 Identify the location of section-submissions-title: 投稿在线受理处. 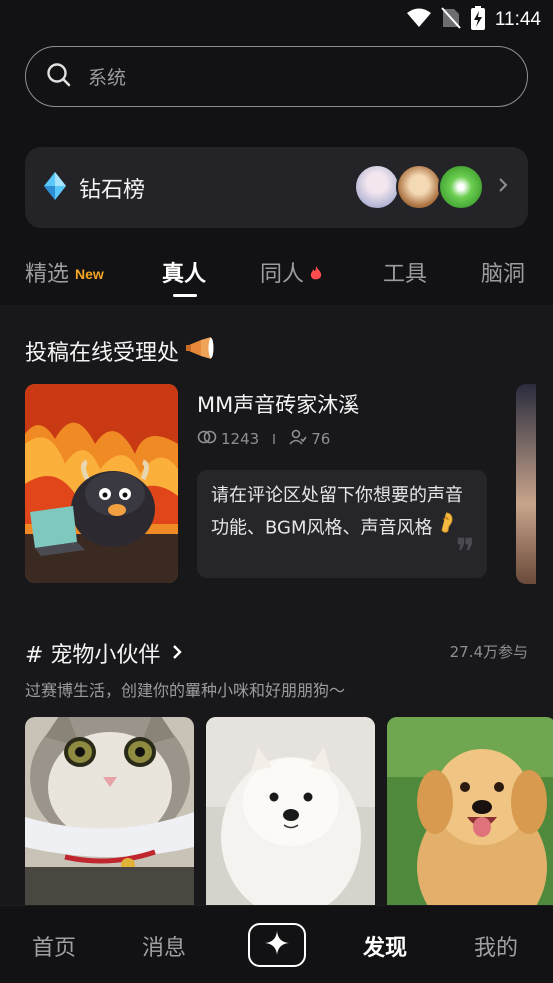
(120, 351).